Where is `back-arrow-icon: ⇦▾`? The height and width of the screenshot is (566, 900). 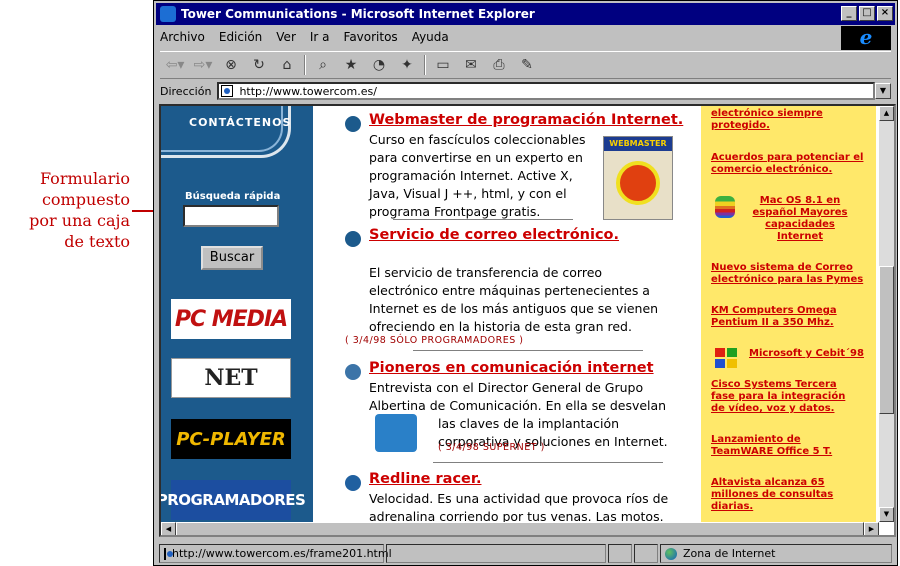 back-arrow-icon: ⇦▾ is located at coordinates (175, 65).